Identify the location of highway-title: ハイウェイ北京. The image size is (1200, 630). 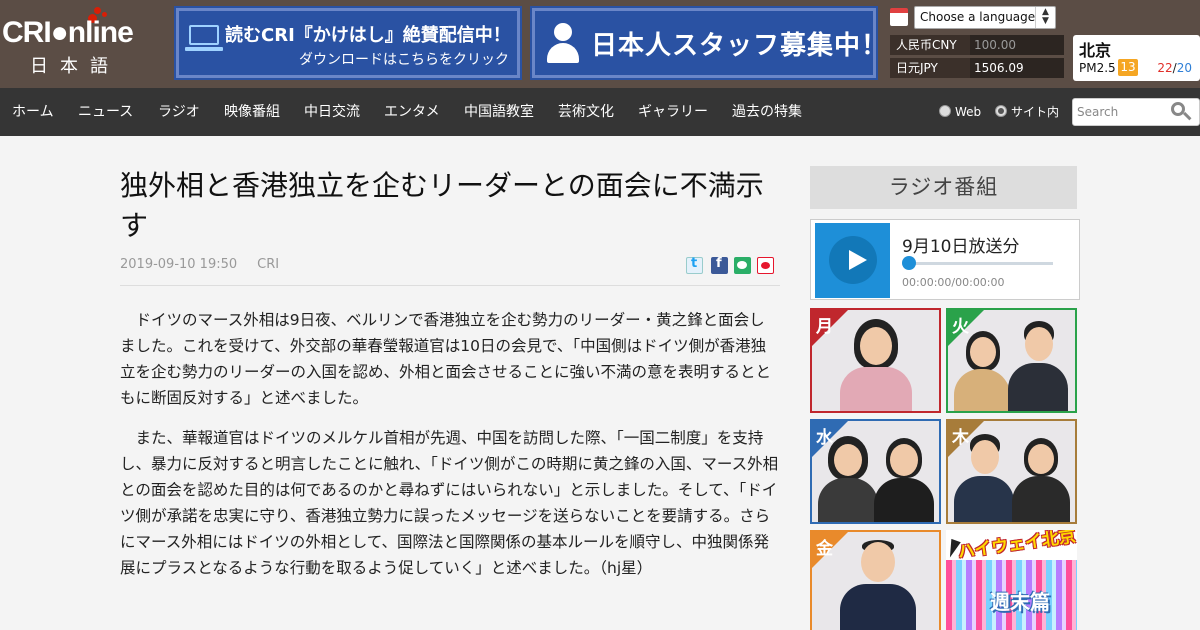
(1016, 546).